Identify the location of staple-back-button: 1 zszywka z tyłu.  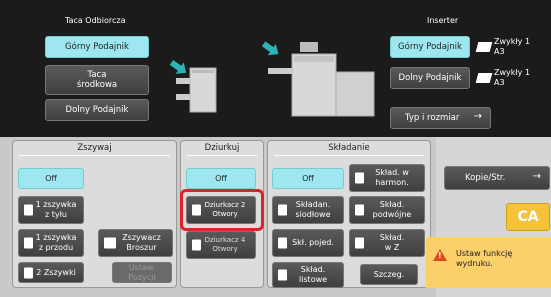
(51, 210).